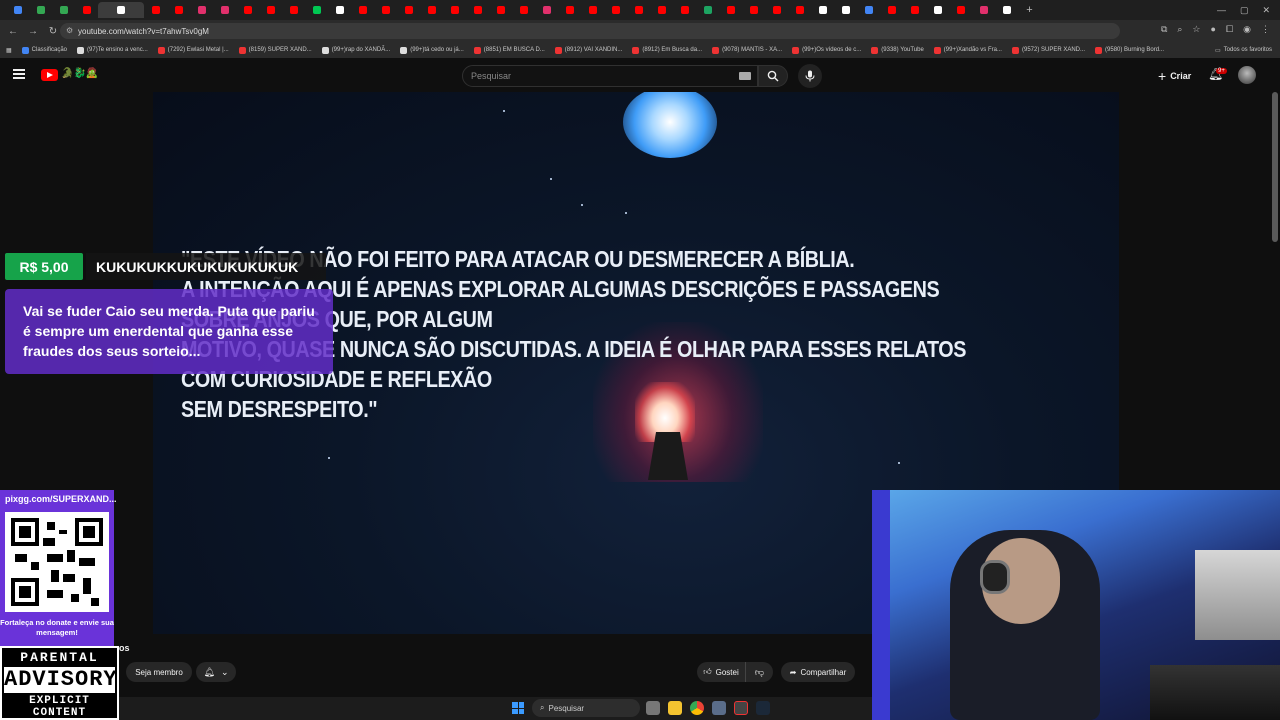 This screenshot has width=1280, height=720. What do you see at coordinates (1196, 29) in the screenshot?
I see `star-icon: ☆` at bounding box center [1196, 29].